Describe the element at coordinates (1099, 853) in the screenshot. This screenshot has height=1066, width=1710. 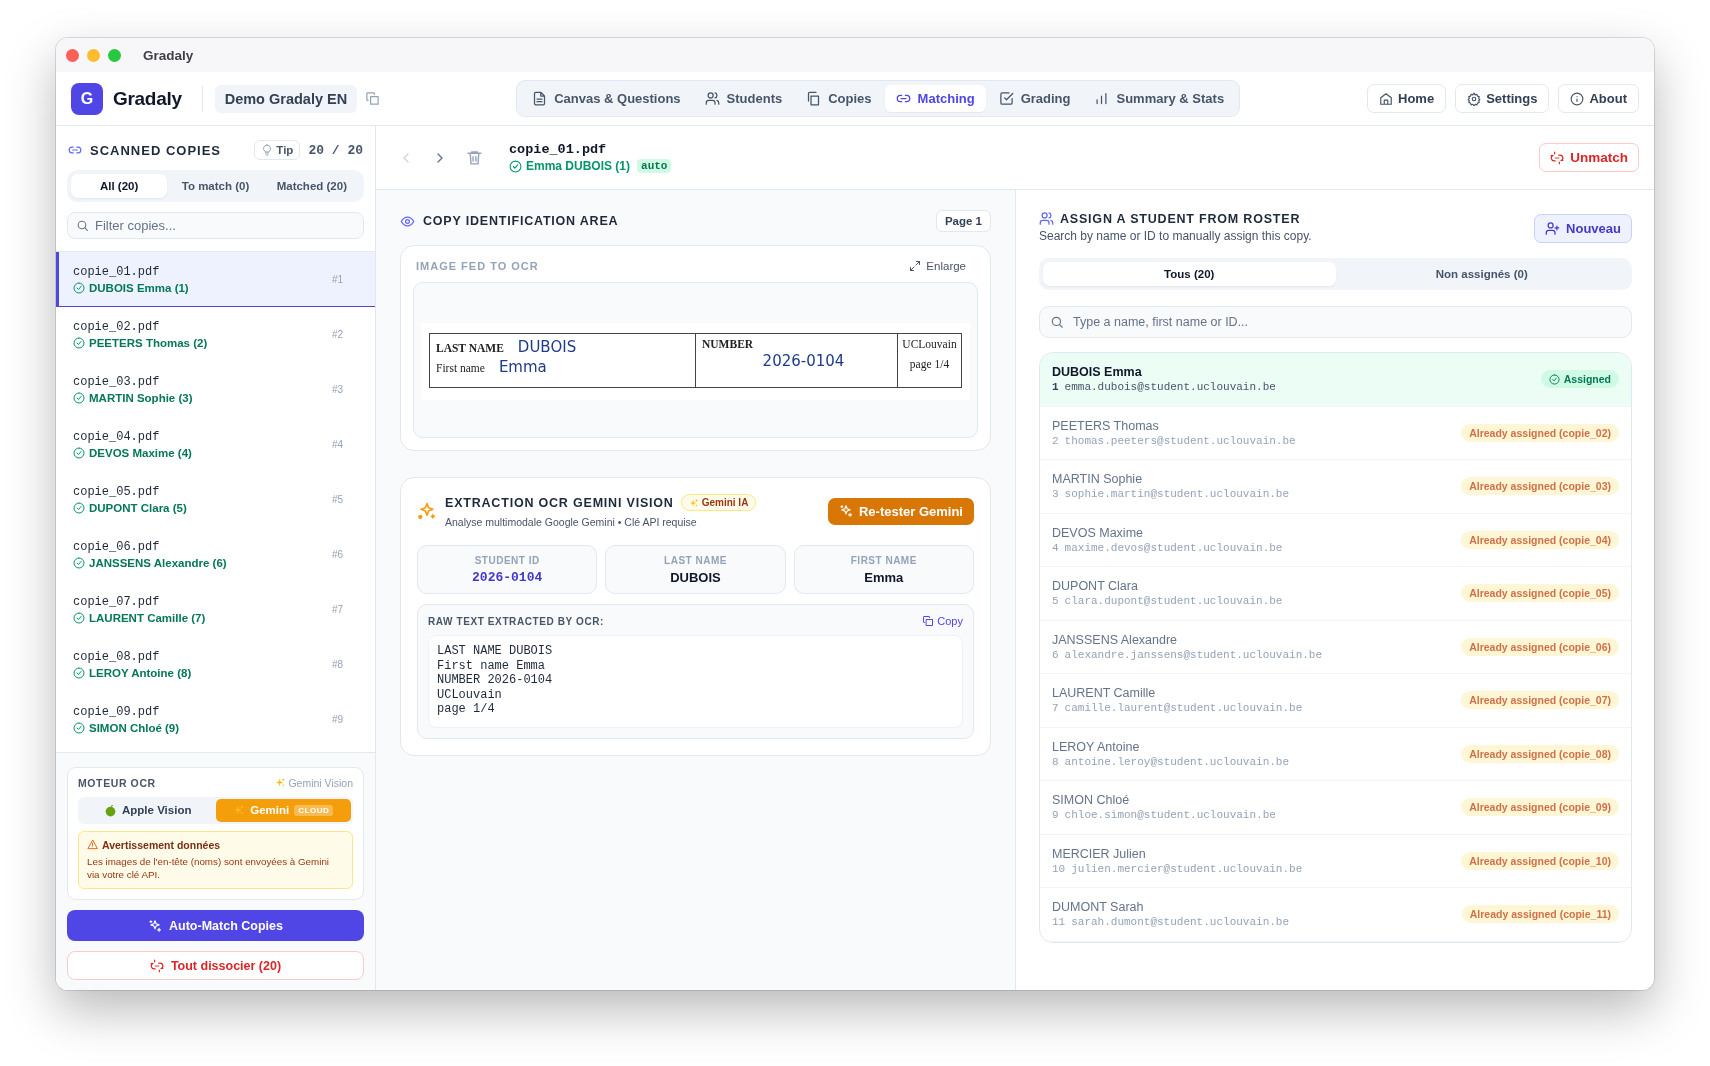
I see `student-name: MERCIER Julien` at that location.